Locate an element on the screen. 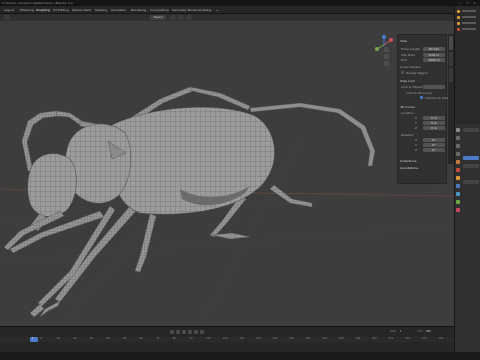 This screenshot has width=480, height=360. section-annotations-header: Annotations is located at coordinates (409, 168).